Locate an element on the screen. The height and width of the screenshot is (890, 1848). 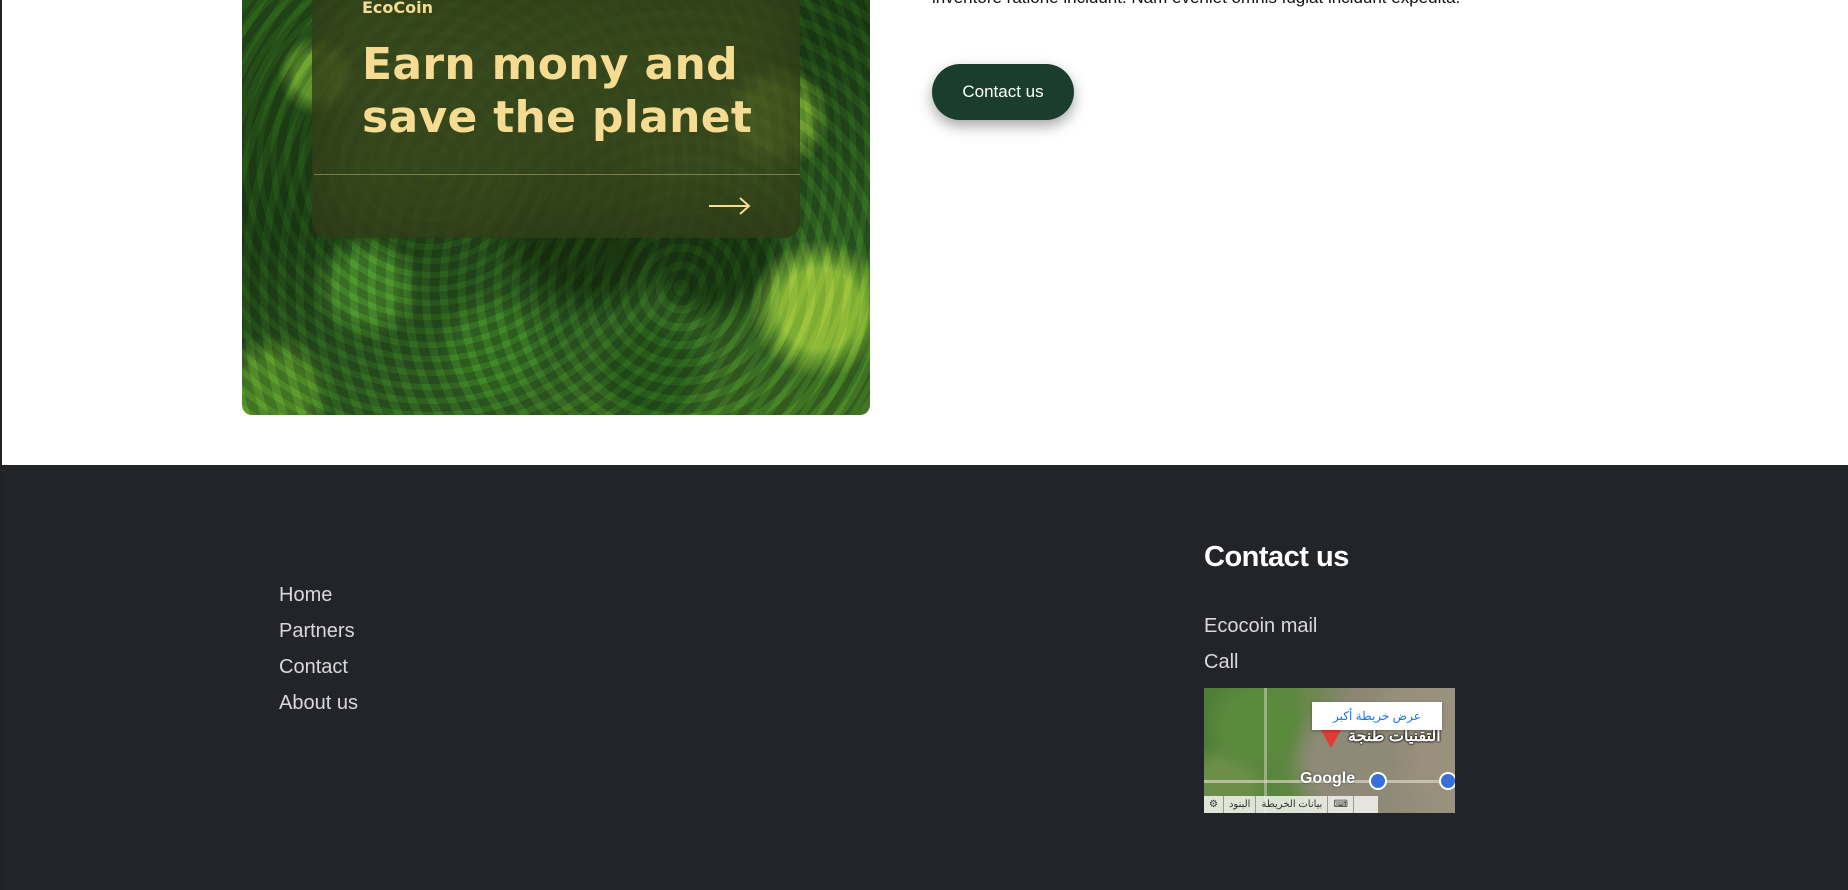
footer-contact-title: Contact us is located at coordinates (1276, 557).